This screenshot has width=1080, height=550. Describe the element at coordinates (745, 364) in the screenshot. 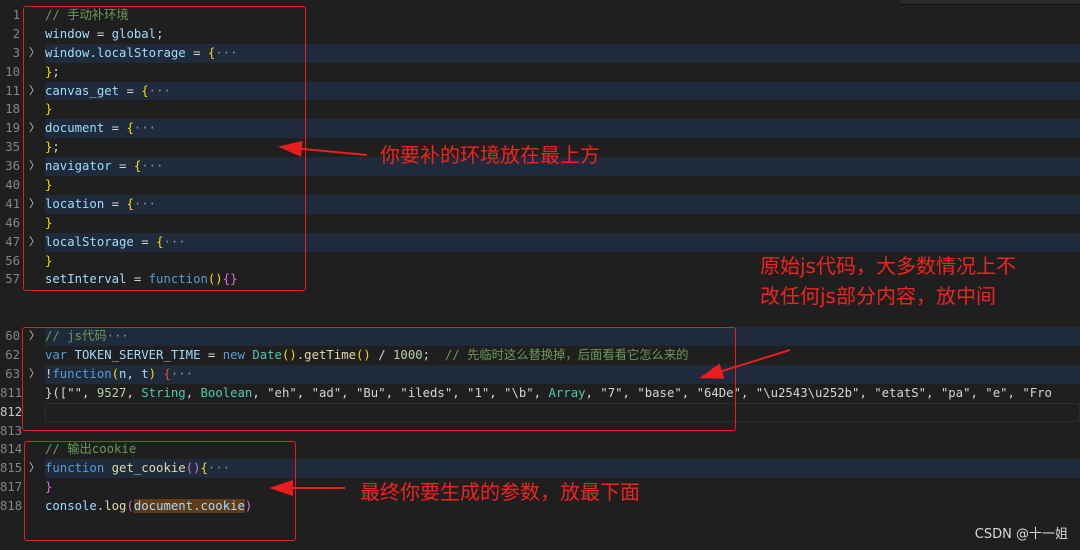

I see `arrow-middle` at that location.